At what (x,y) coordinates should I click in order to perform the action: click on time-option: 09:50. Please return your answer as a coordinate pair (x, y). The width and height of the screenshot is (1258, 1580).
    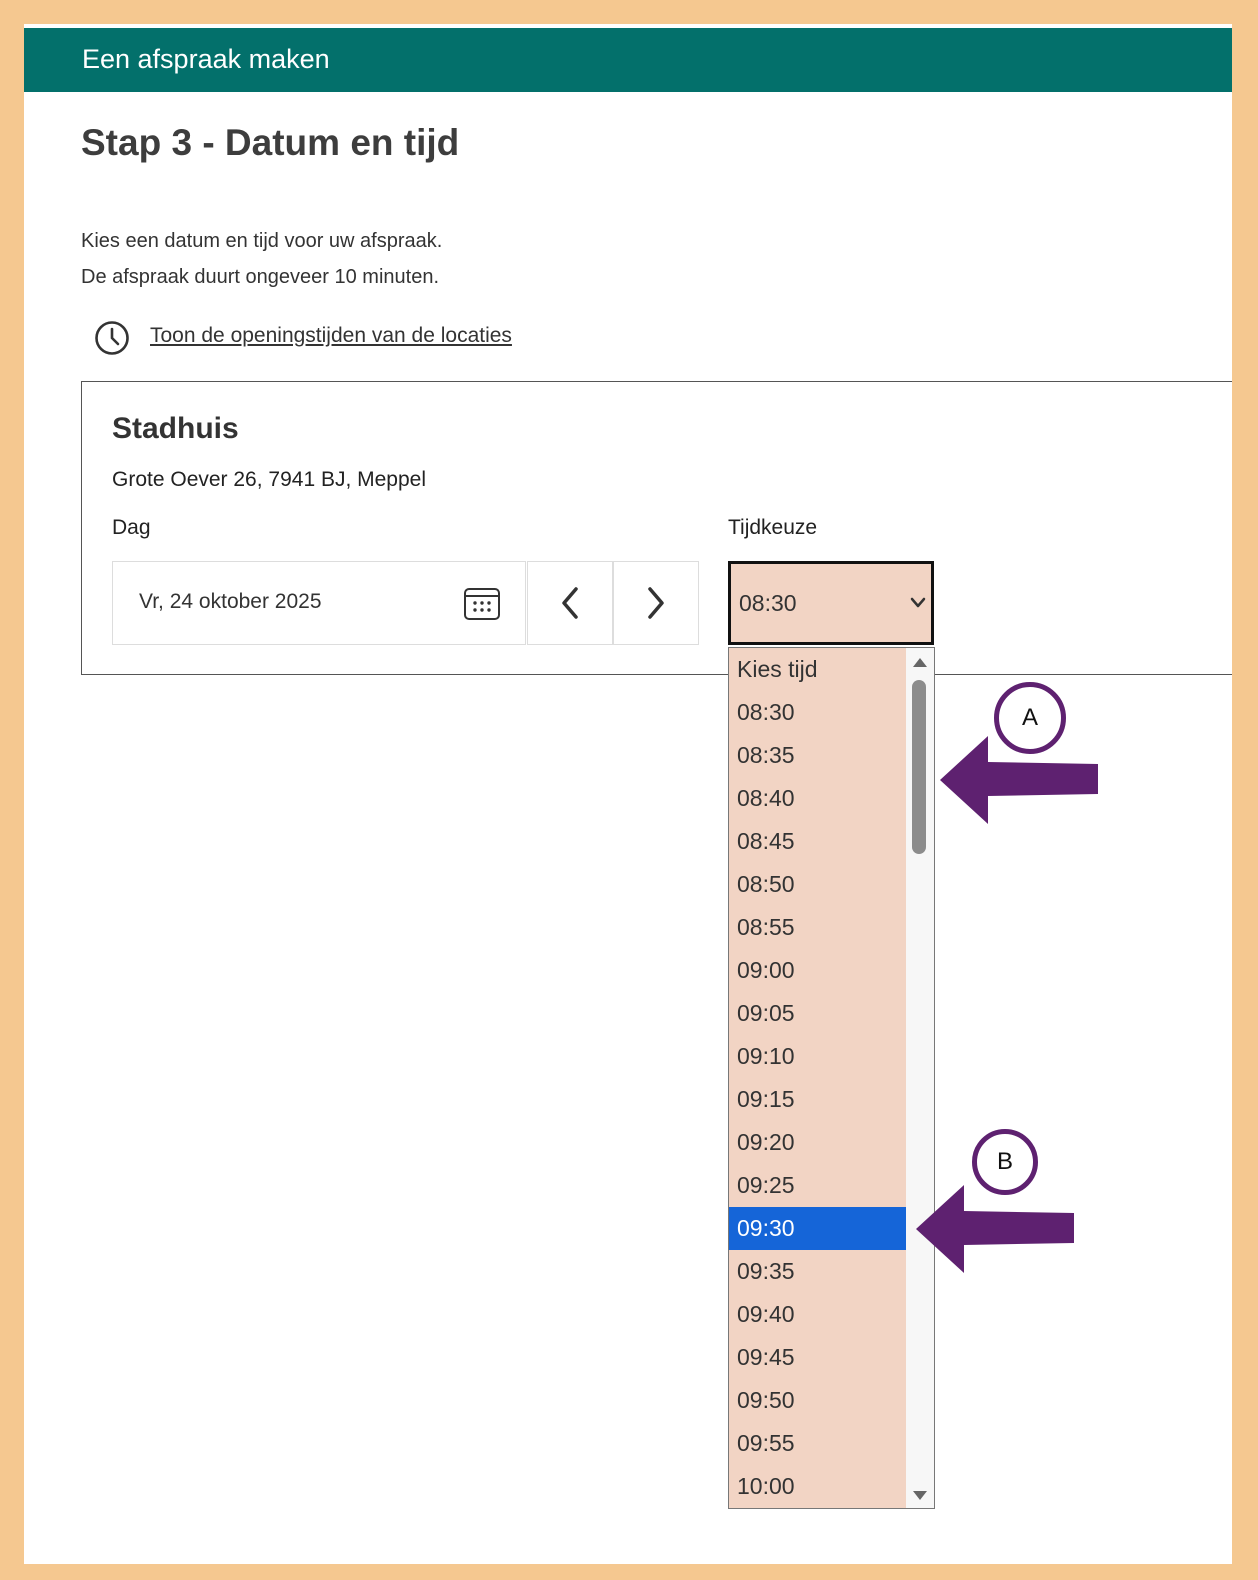
    Looking at the image, I should click on (817, 1400).